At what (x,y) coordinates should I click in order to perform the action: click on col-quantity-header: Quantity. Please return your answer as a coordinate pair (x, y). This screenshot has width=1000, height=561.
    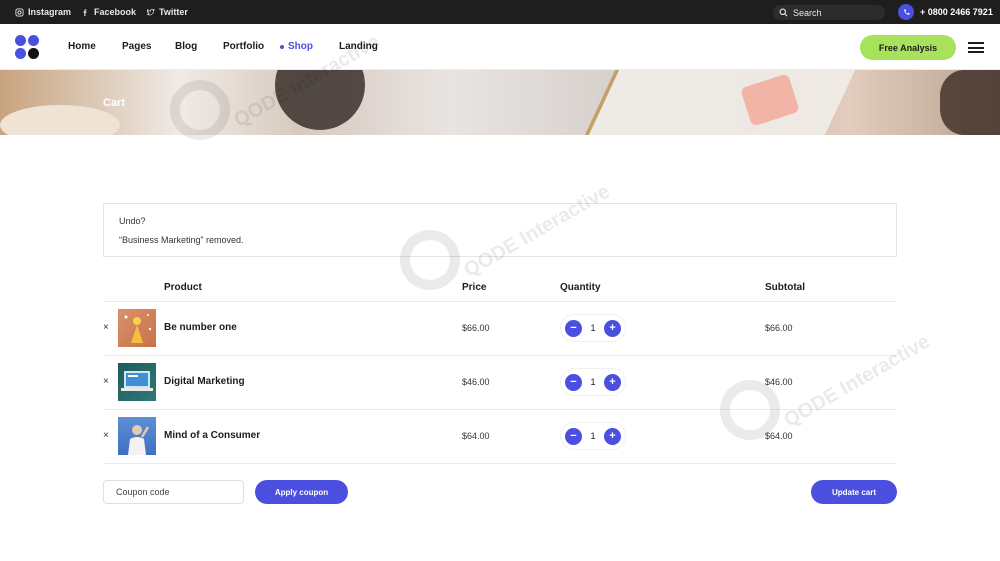
    Looking at the image, I should click on (580, 287).